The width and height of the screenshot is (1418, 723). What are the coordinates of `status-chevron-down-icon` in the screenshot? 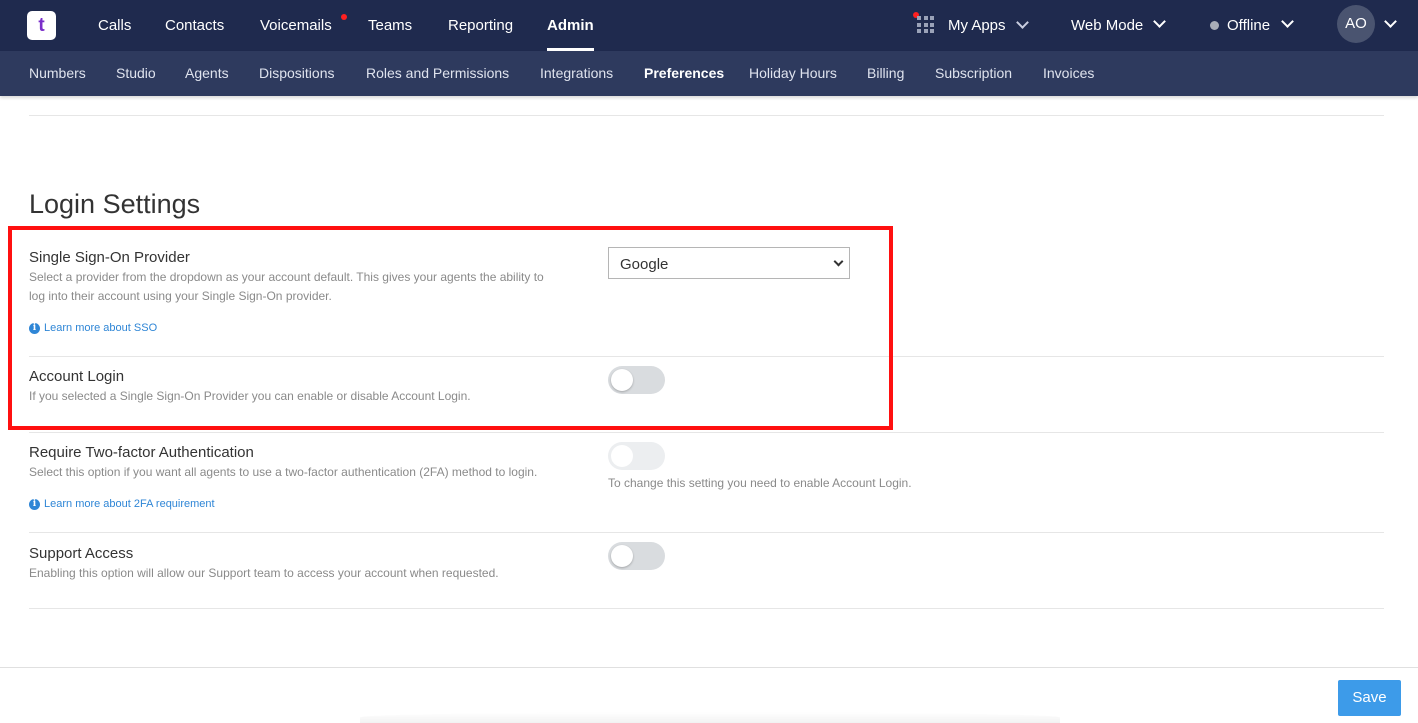 It's located at (1287, 21).